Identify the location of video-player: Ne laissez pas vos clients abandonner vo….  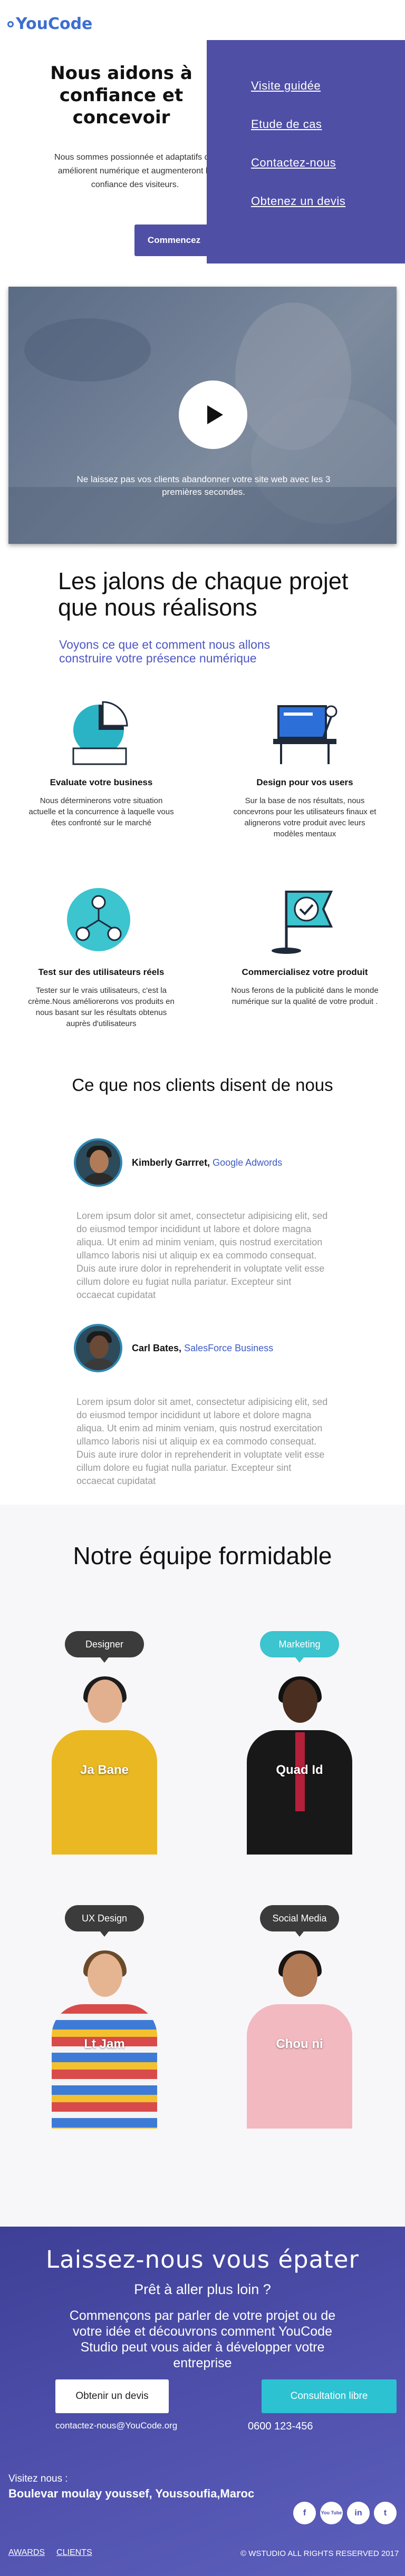
(202, 415).